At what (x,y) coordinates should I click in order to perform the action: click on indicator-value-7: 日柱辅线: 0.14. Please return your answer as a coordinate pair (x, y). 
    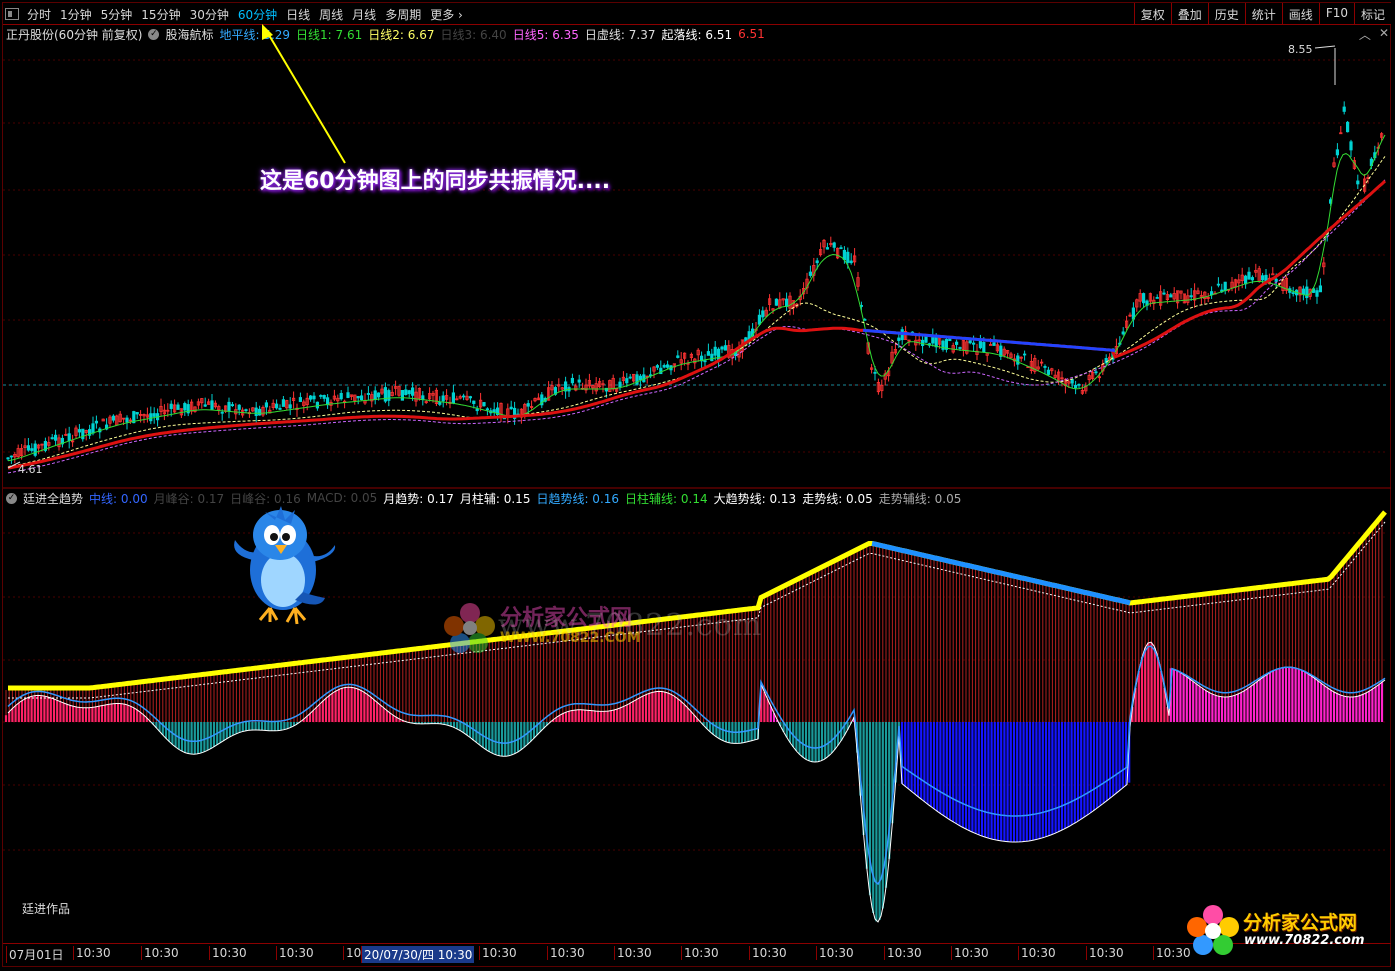
    Looking at the image, I should click on (666, 498).